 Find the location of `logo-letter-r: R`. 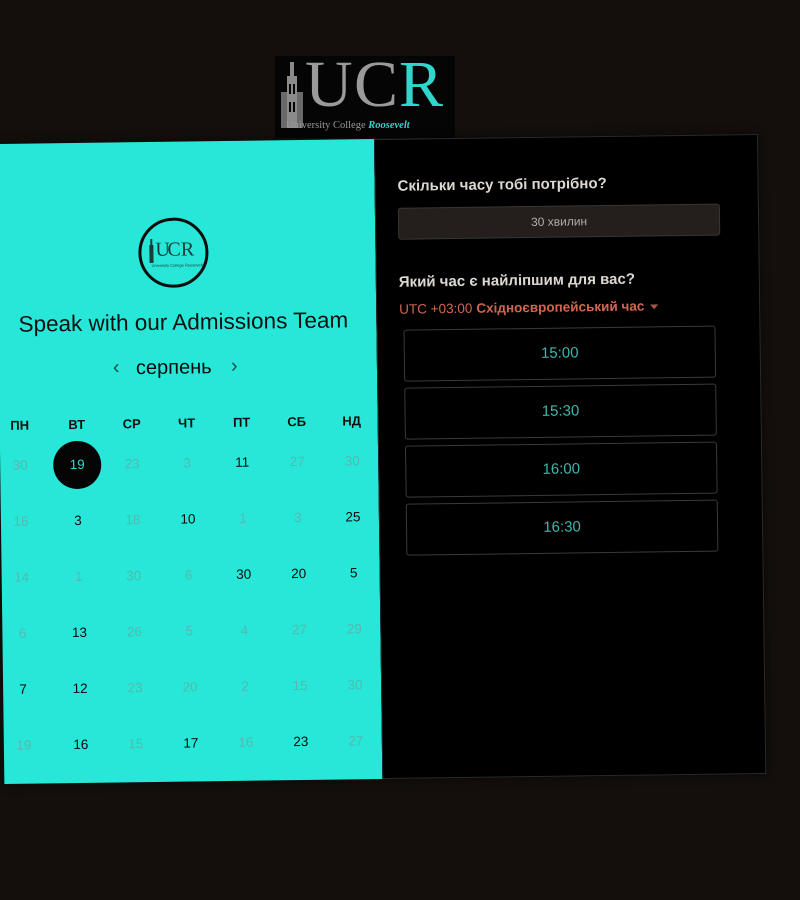

logo-letter-r: R is located at coordinates (421, 84).